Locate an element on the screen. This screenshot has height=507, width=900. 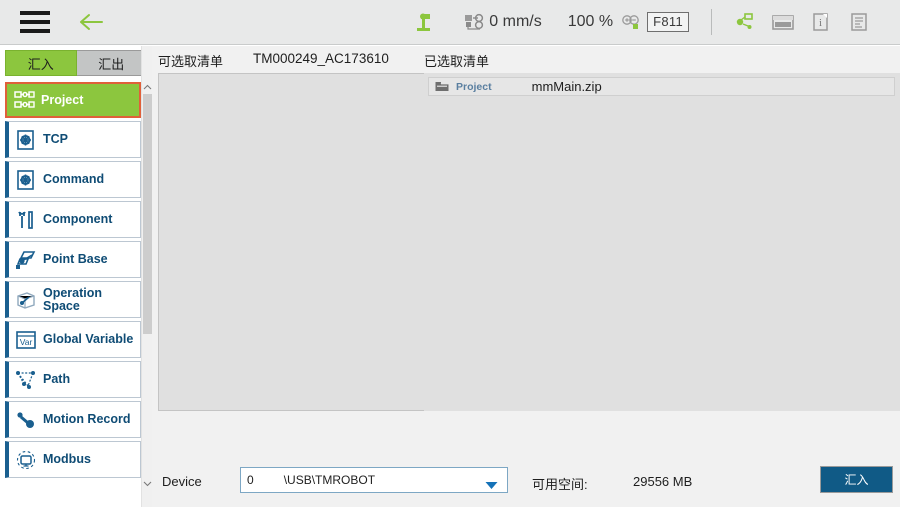
sidebar-item-operation-space: Operation Space is located at coordinates (73, 299).